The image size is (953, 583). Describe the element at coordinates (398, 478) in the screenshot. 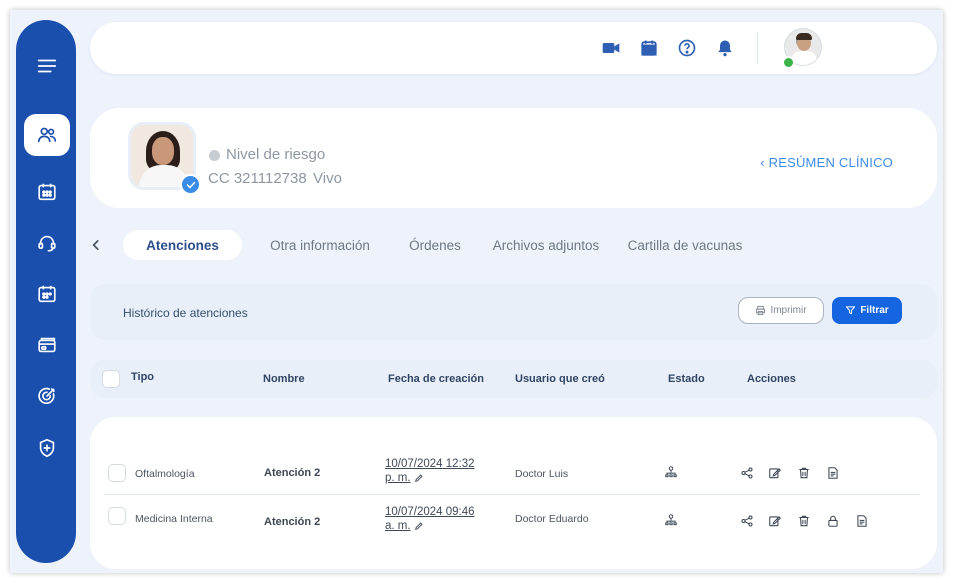

I see `fecha-period: p. m.` at that location.